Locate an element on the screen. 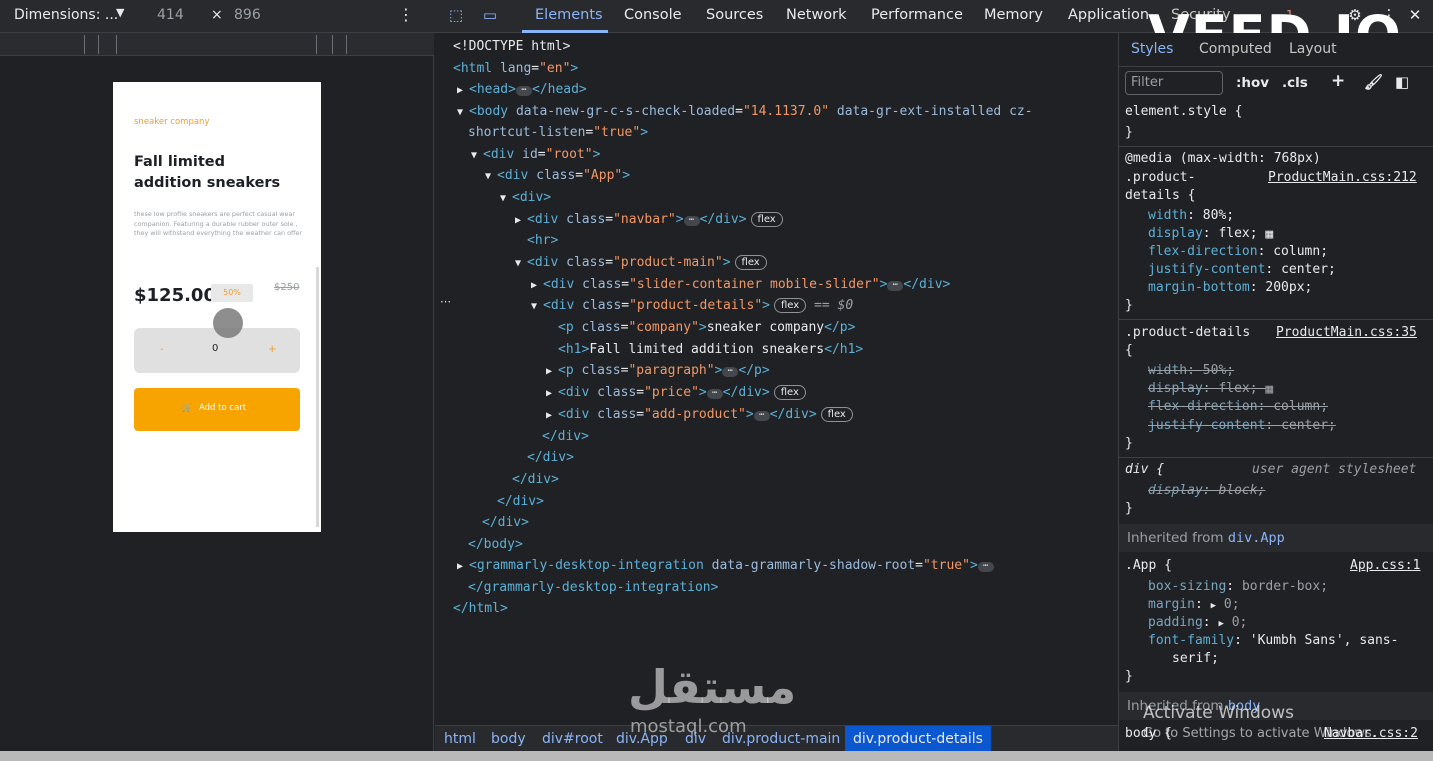 The height and width of the screenshot is (761, 1433). preview-scrollbar is located at coordinates (317, 397).